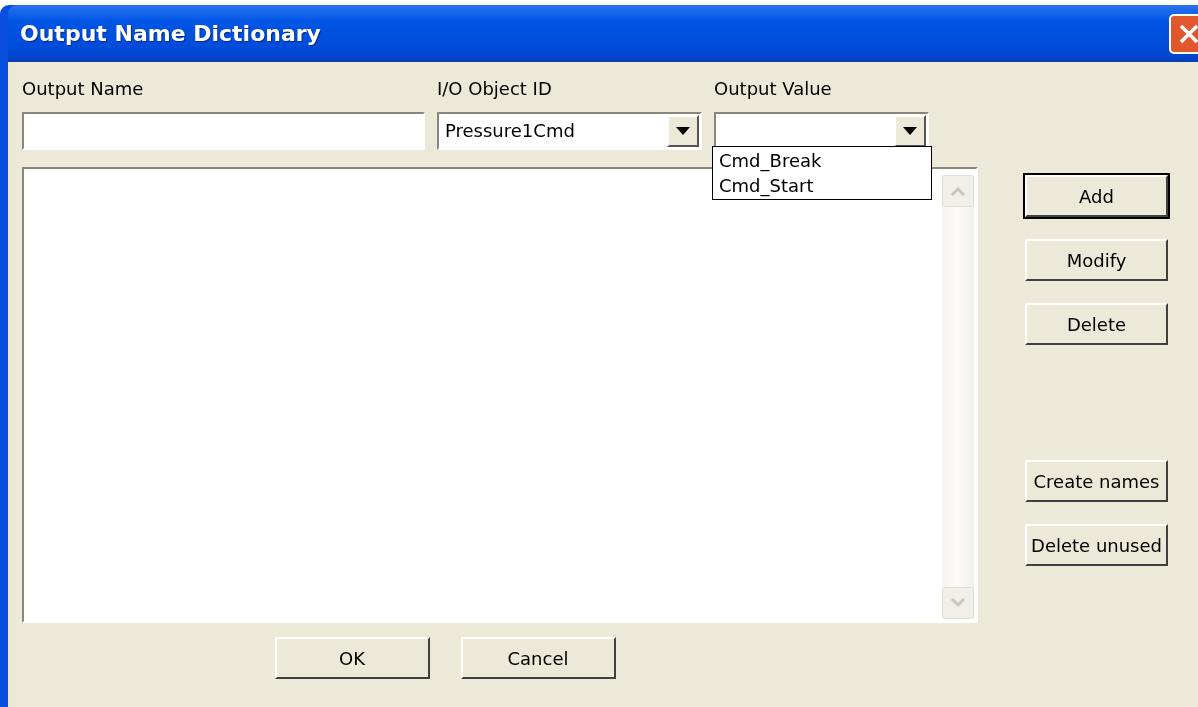 Image resolution: width=1198 pixels, height=707 pixels. Describe the element at coordinates (822, 160) in the screenshot. I see `dropdown-option: Cmd_Break` at that location.